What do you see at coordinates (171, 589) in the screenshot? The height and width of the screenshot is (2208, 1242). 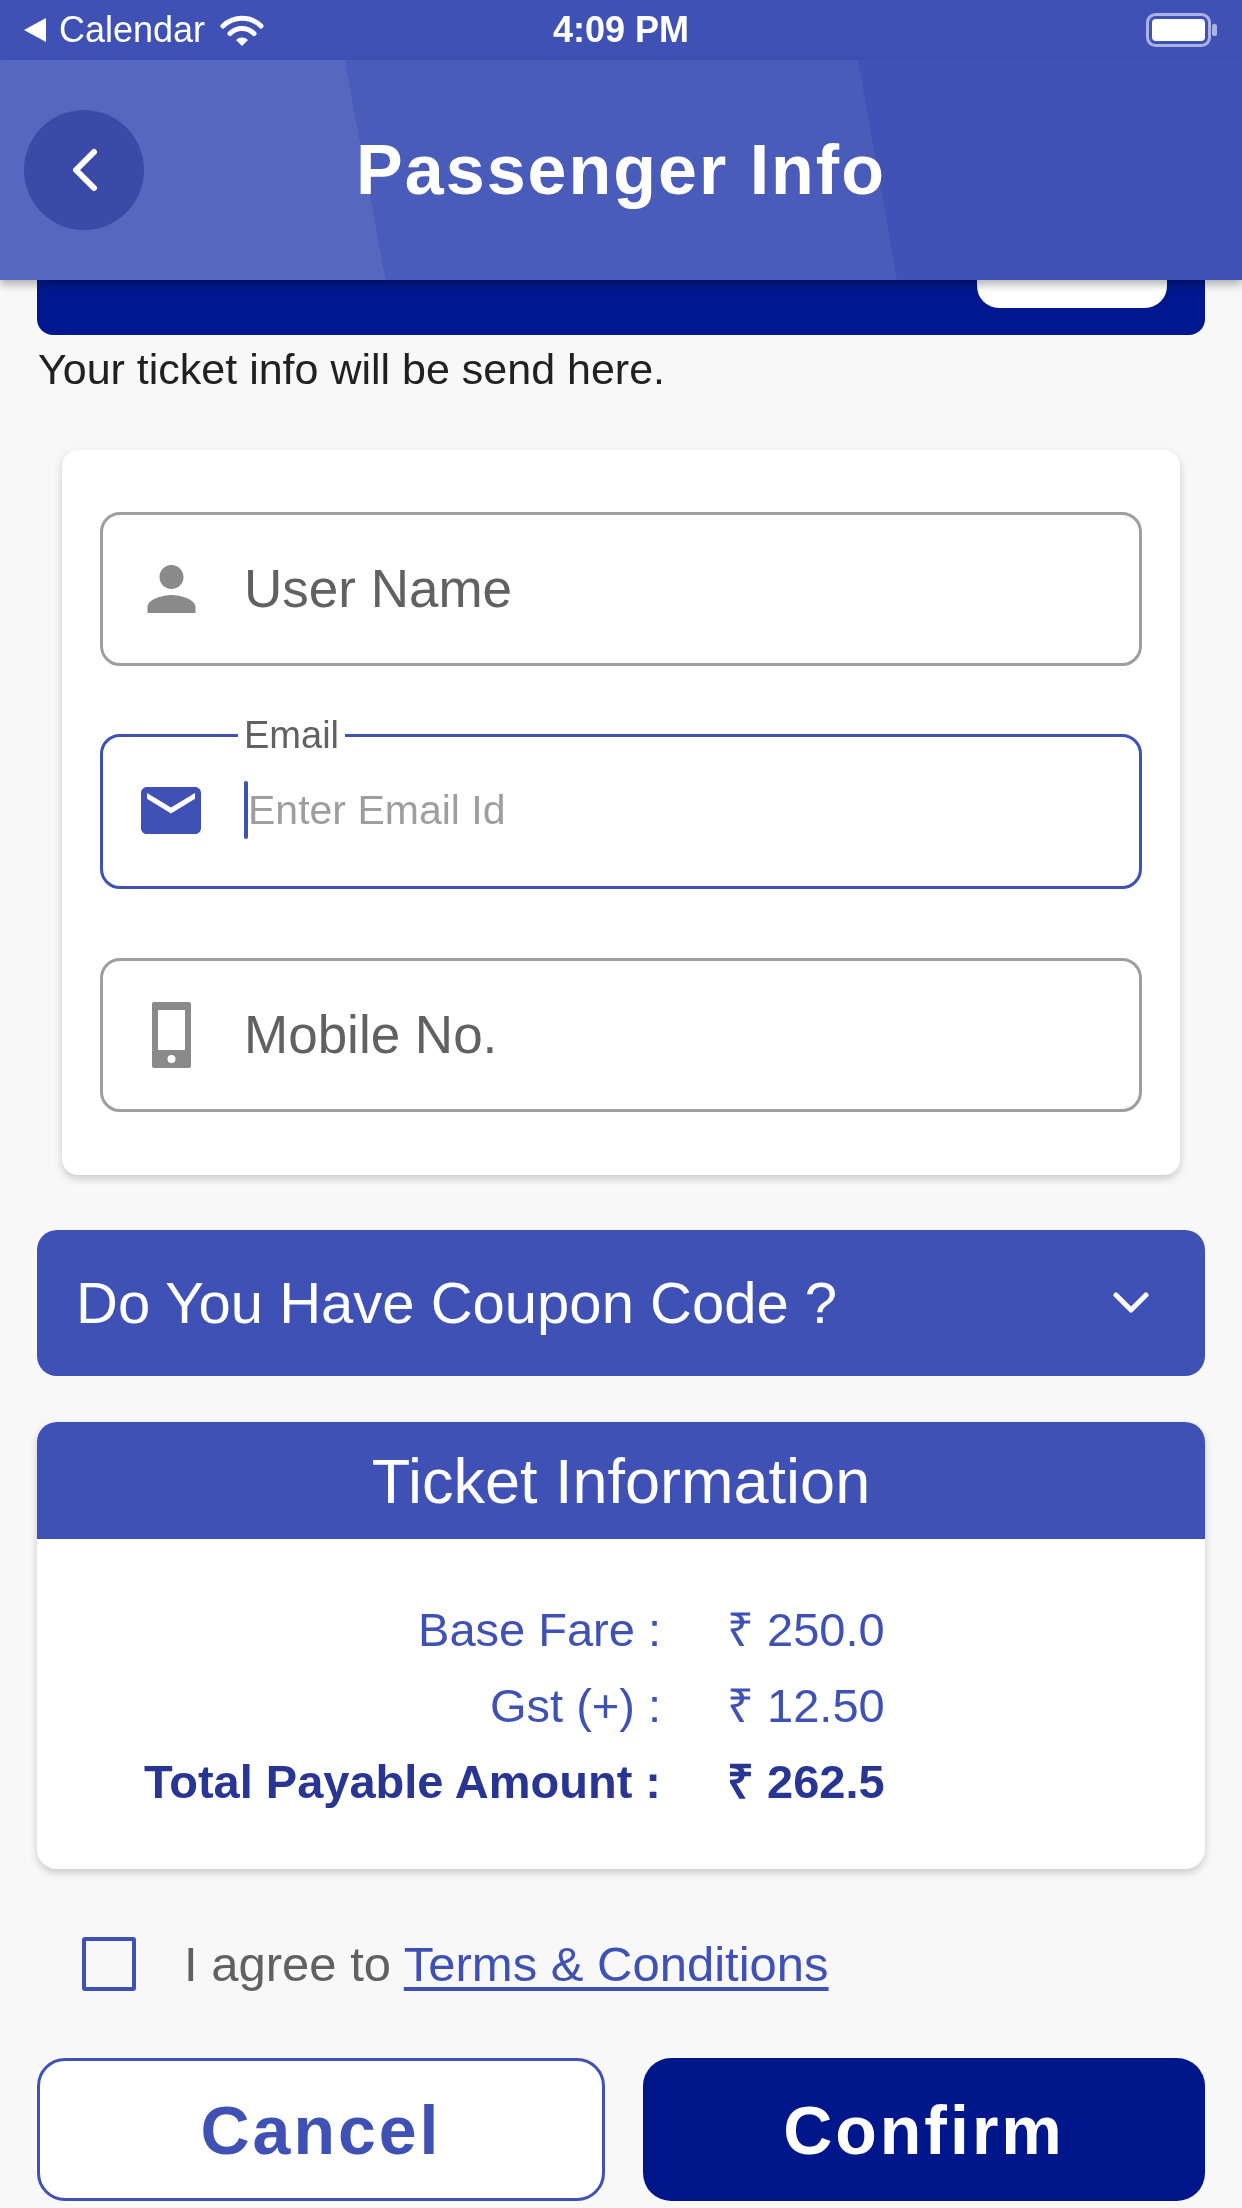 I see `person-icon` at bounding box center [171, 589].